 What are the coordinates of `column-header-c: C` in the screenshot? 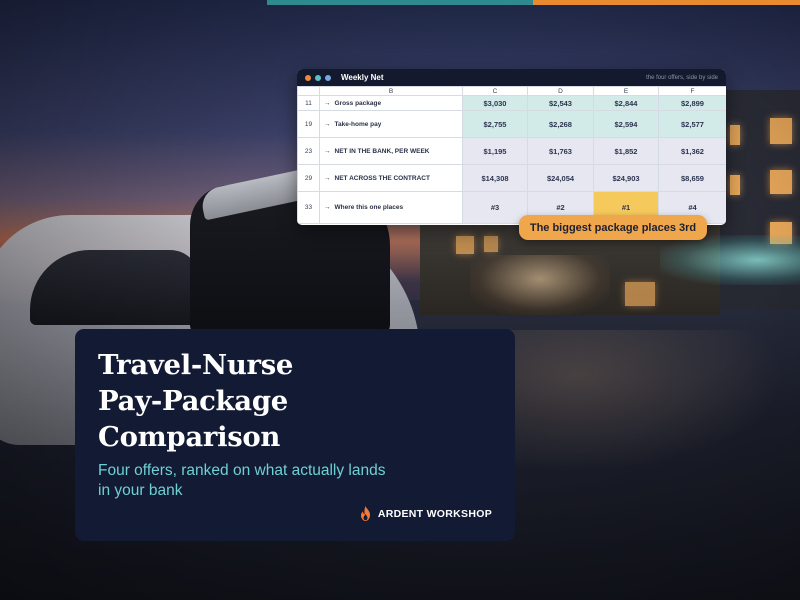 It's located at (495, 91).